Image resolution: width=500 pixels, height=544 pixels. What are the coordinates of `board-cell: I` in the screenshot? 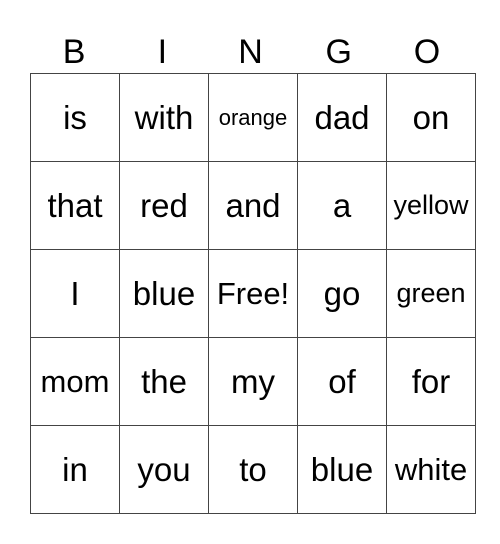 It's located at (75, 293).